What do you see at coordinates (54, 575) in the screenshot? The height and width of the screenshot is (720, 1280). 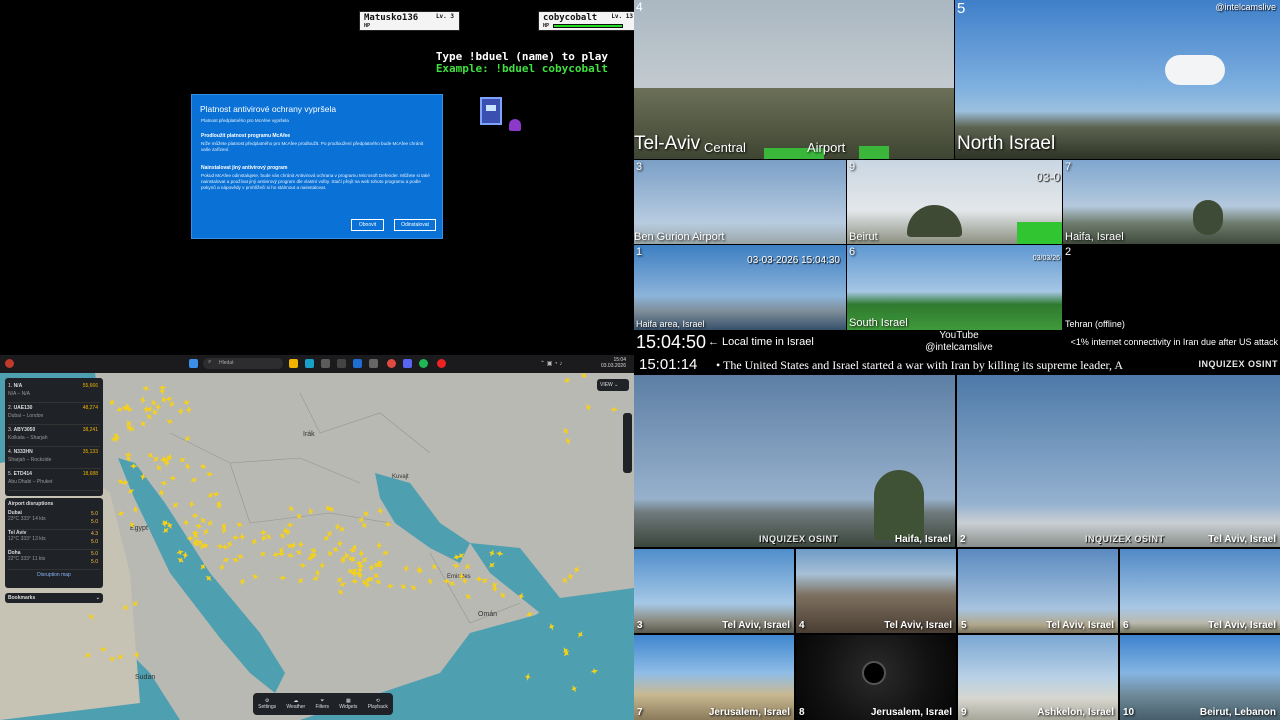 I see `disruption-map-link: Disruption map` at bounding box center [54, 575].